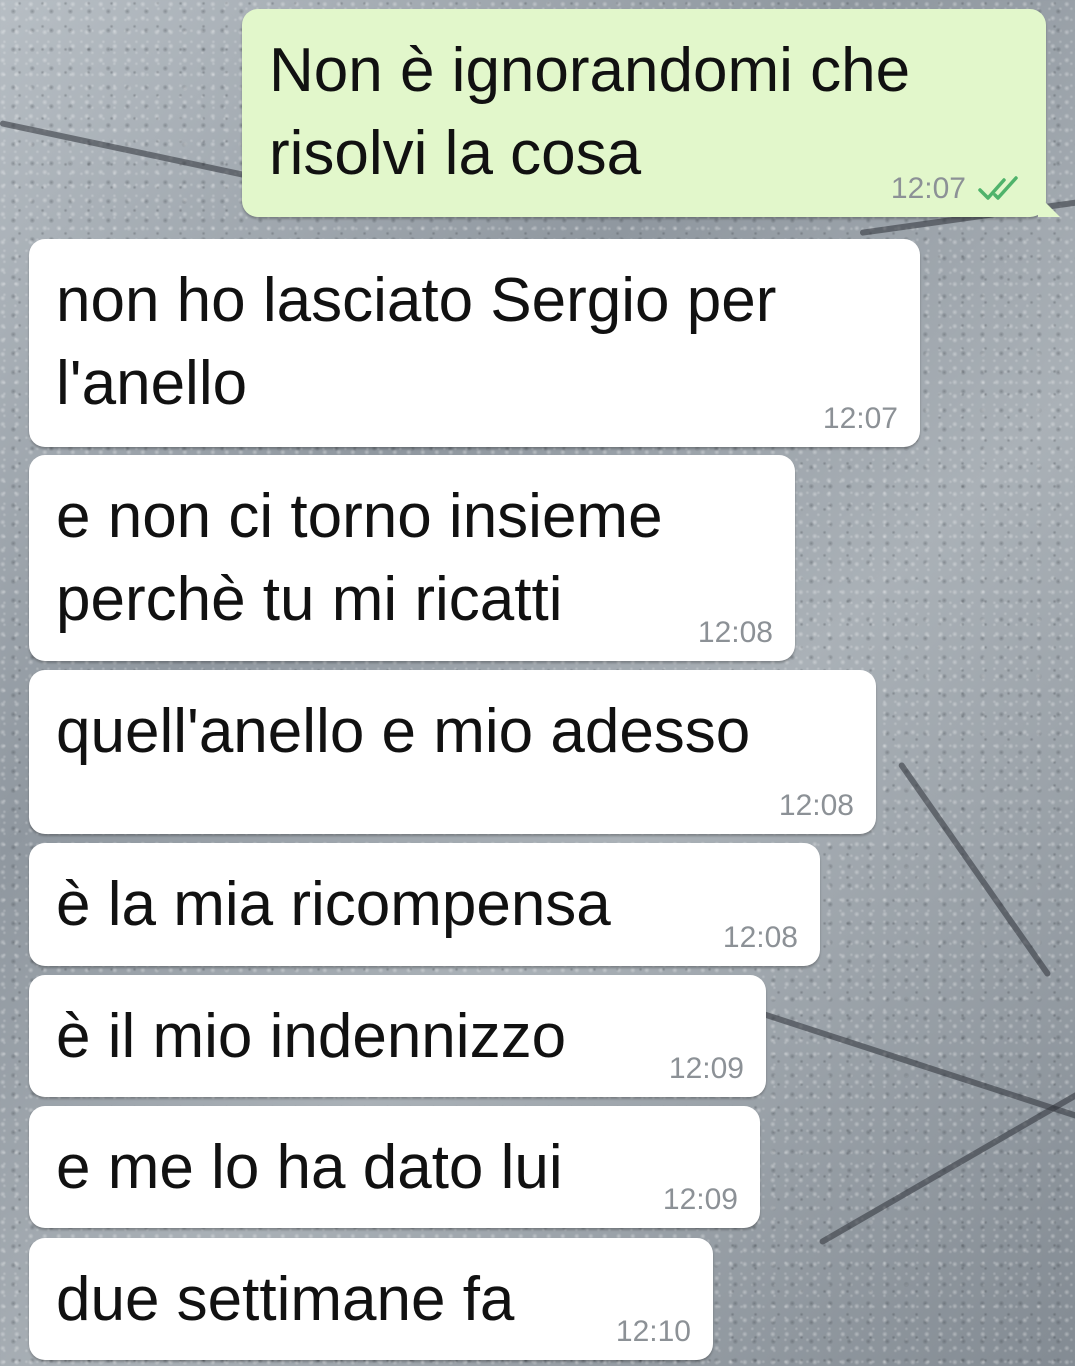  What do you see at coordinates (285, 1299) in the screenshot?
I see `message-text: due settimane fa` at bounding box center [285, 1299].